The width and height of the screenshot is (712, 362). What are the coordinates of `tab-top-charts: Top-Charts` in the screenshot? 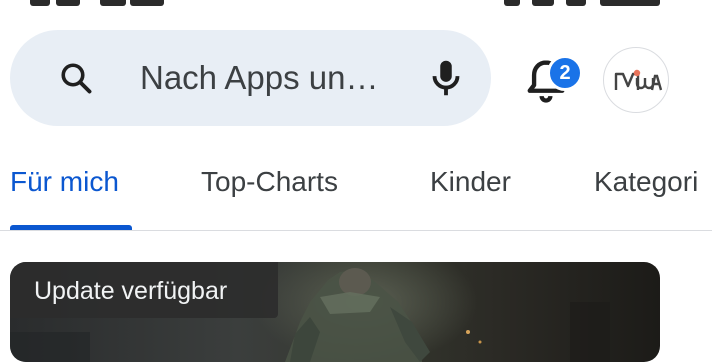 It's located at (269, 182).